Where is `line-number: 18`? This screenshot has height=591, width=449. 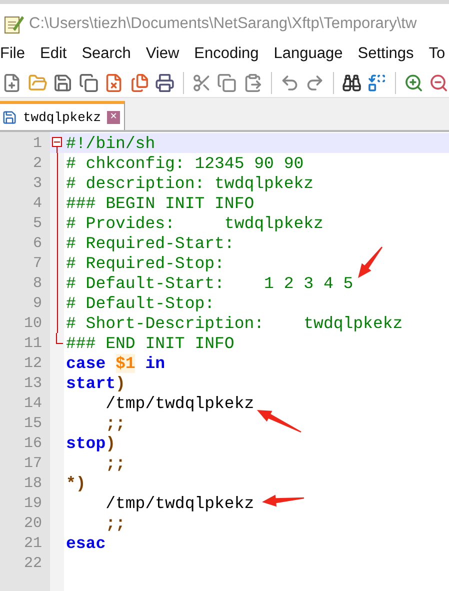
line-number: 18 is located at coordinates (32, 483).